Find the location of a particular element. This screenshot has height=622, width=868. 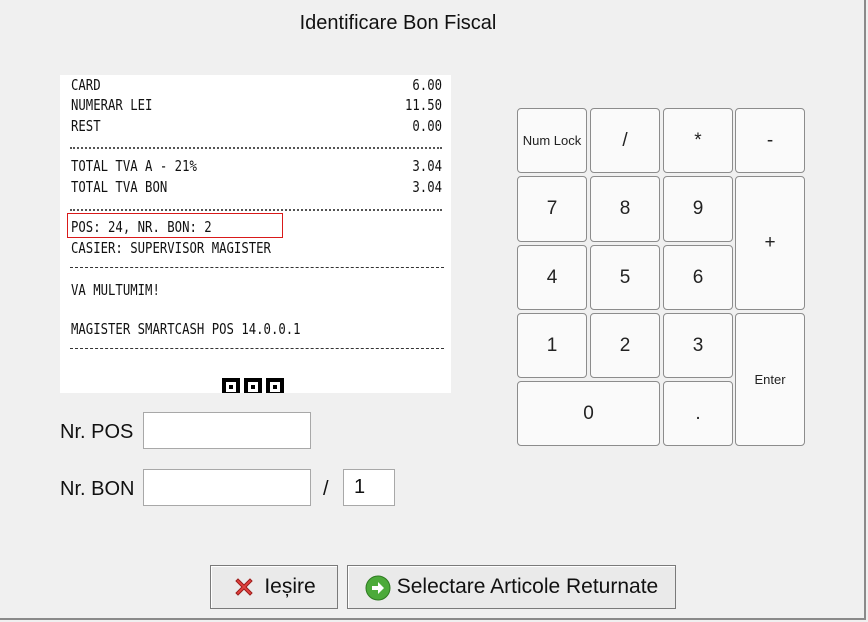

red-x-icon is located at coordinates (244, 587).